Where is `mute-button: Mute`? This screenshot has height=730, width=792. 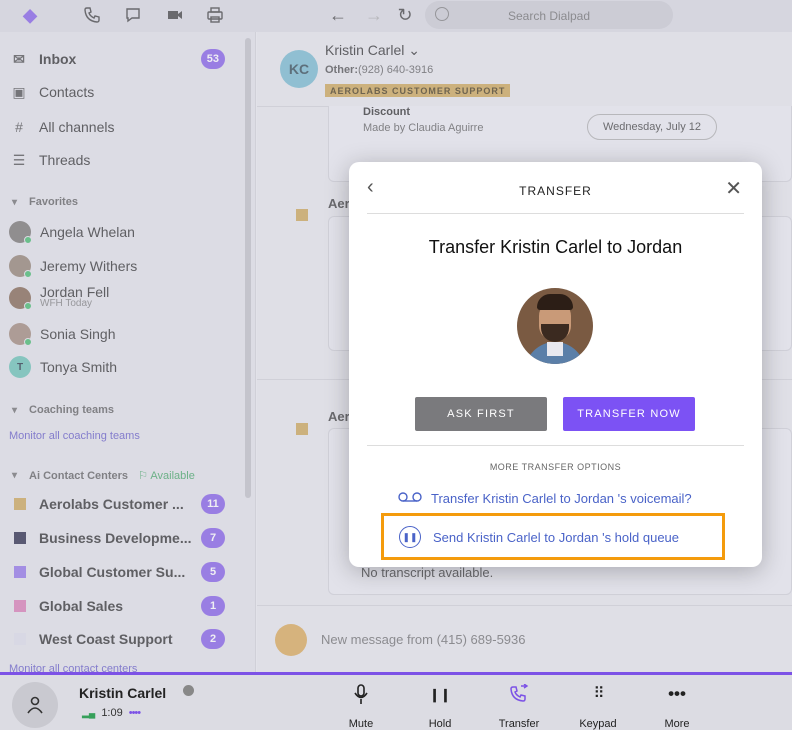 mute-button: Mute is located at coordinates (361, 707).